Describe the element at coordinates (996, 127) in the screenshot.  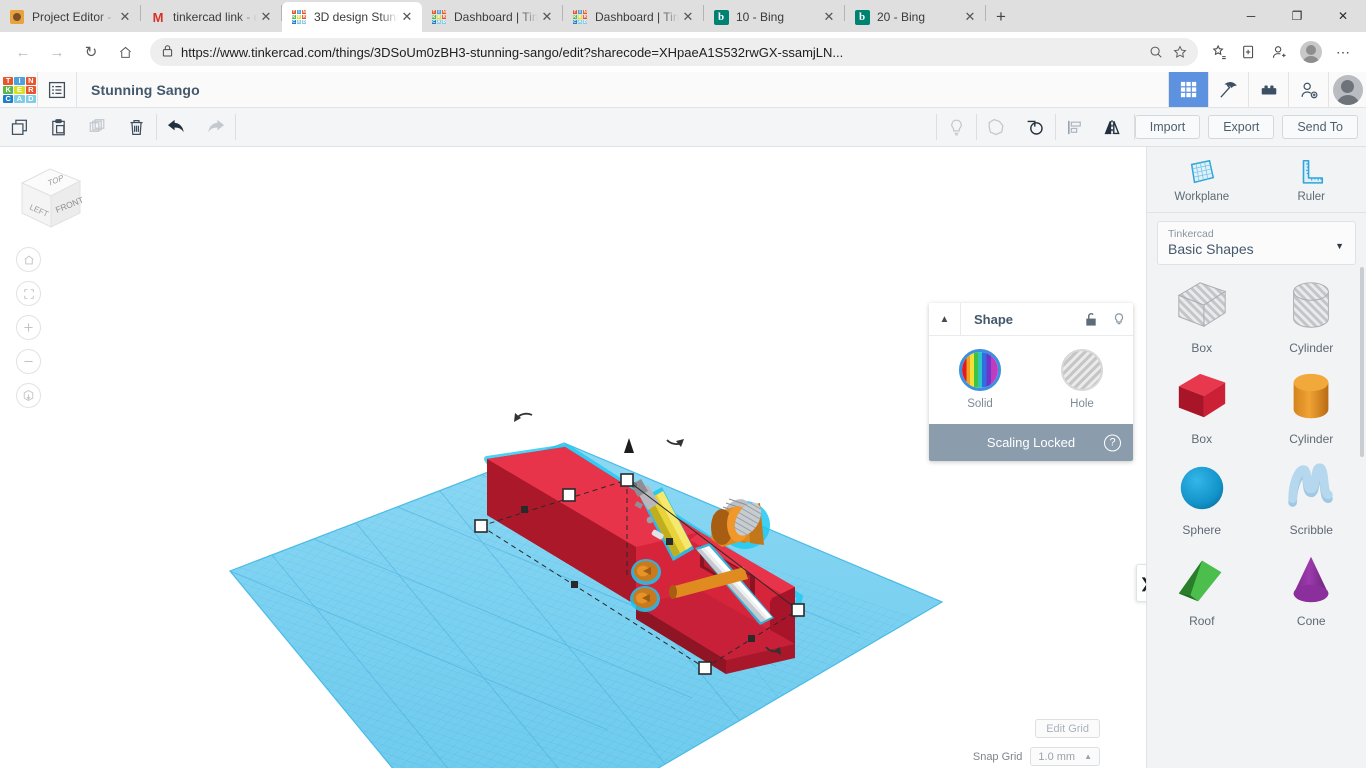
I see `group-icon` at that location.